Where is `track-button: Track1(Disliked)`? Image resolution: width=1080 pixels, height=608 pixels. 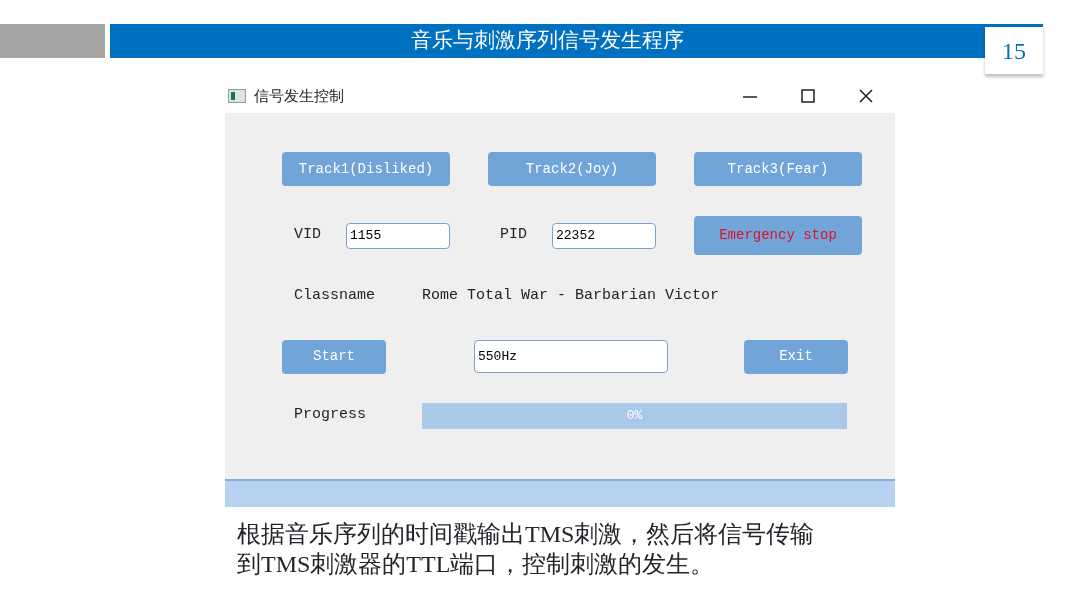 track-button: Track1(Disliked) is located at coordinates (366, 169).